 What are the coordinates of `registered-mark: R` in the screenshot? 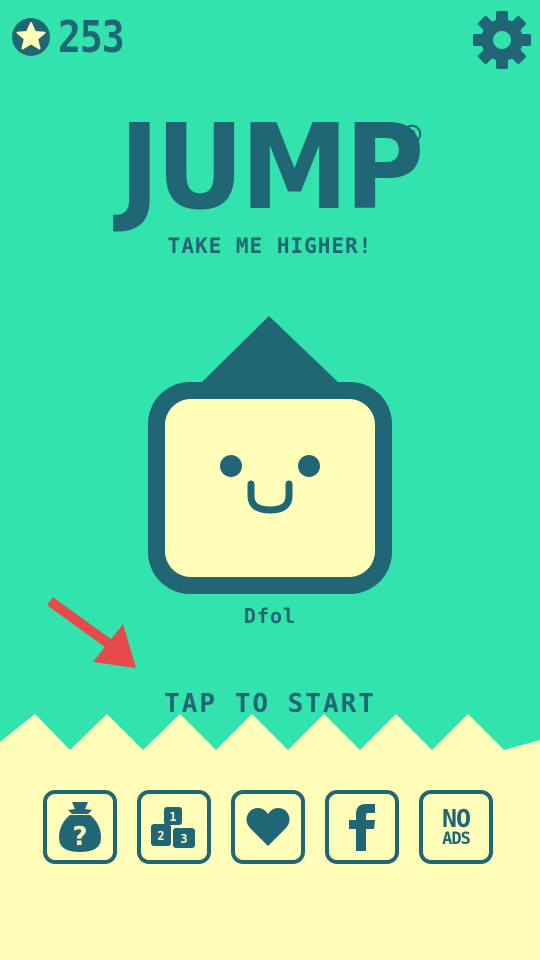 It's located at (412, 134).